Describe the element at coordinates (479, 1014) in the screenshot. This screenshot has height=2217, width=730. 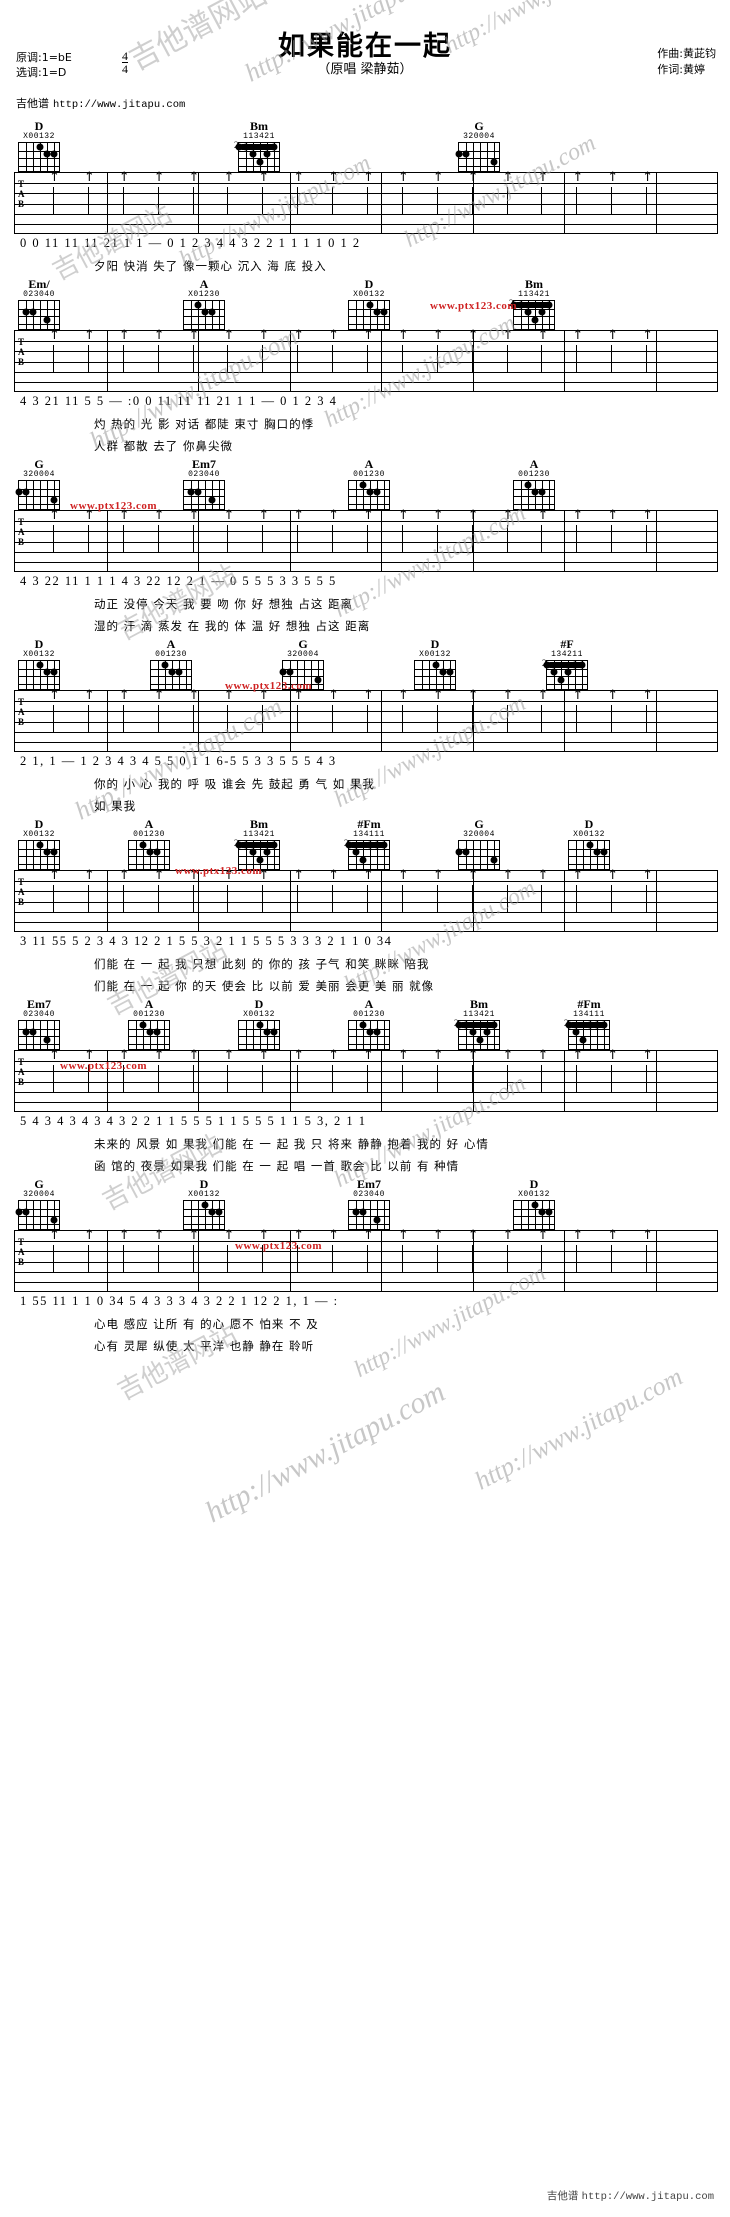
I see `chord-fingering: 113421` at that location.